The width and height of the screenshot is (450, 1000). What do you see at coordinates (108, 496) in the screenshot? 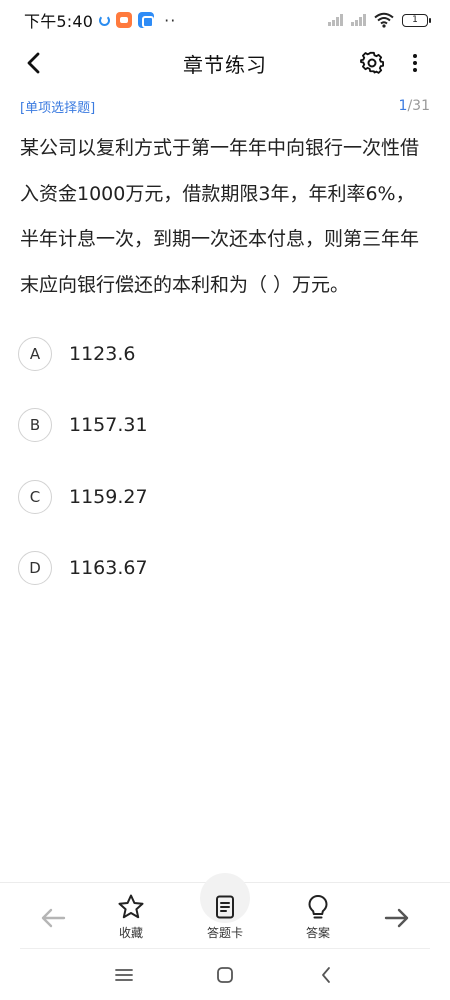
I see `option-text: 1159.27` at bounding box center [108, 496].